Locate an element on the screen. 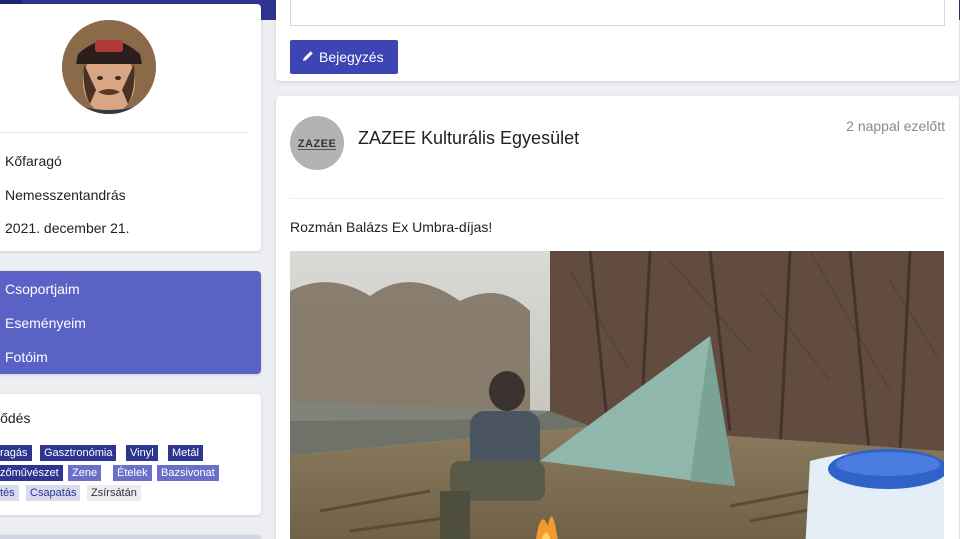  interest-tag: tés is located at coordinates (9, 493).